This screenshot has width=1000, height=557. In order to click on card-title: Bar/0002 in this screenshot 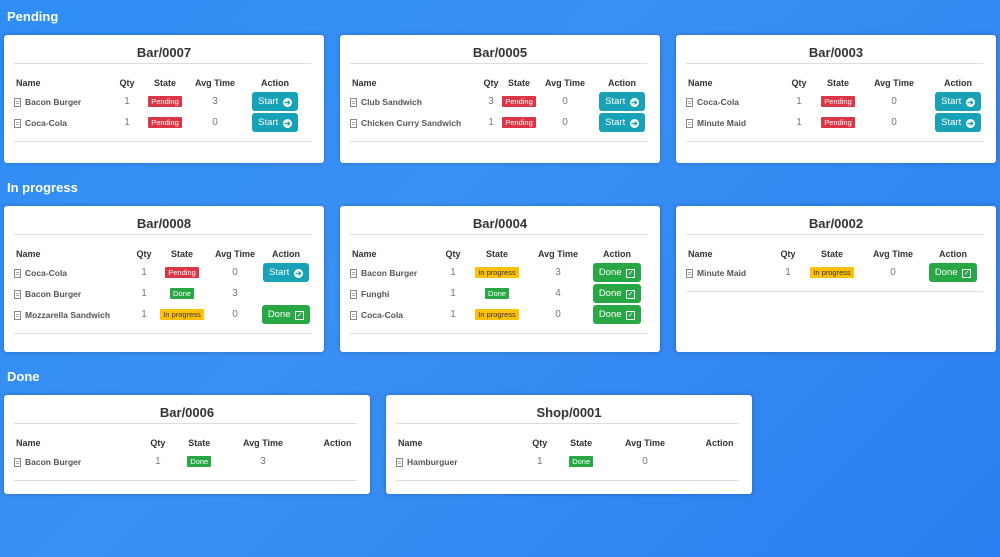, I will do `click(836, 223)`.